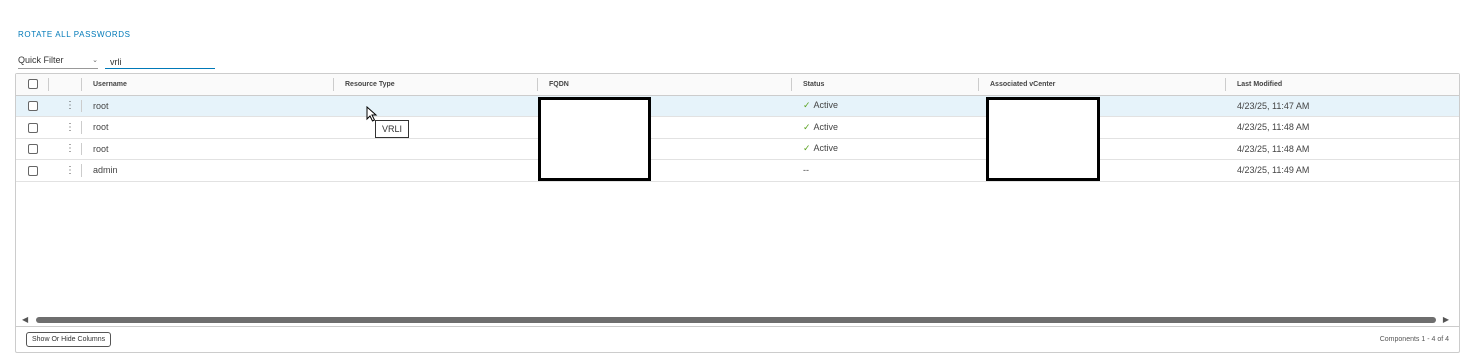 This screenshot has height=355, width=1465. I want to click on column-header-associated-vcenter: Associated vCenter, so click(1102, 85).